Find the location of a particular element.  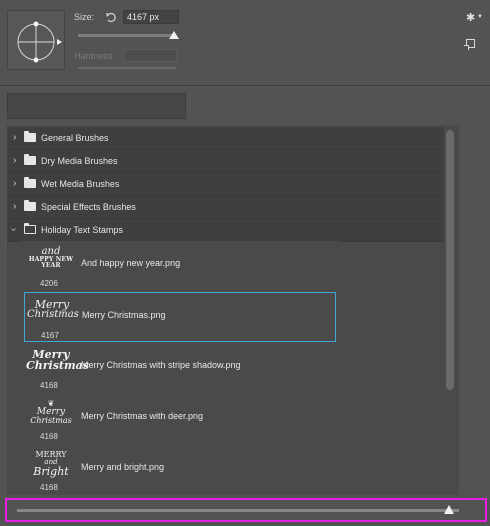

brush-angle-roundness-widget is located at coordinates (36, 40).